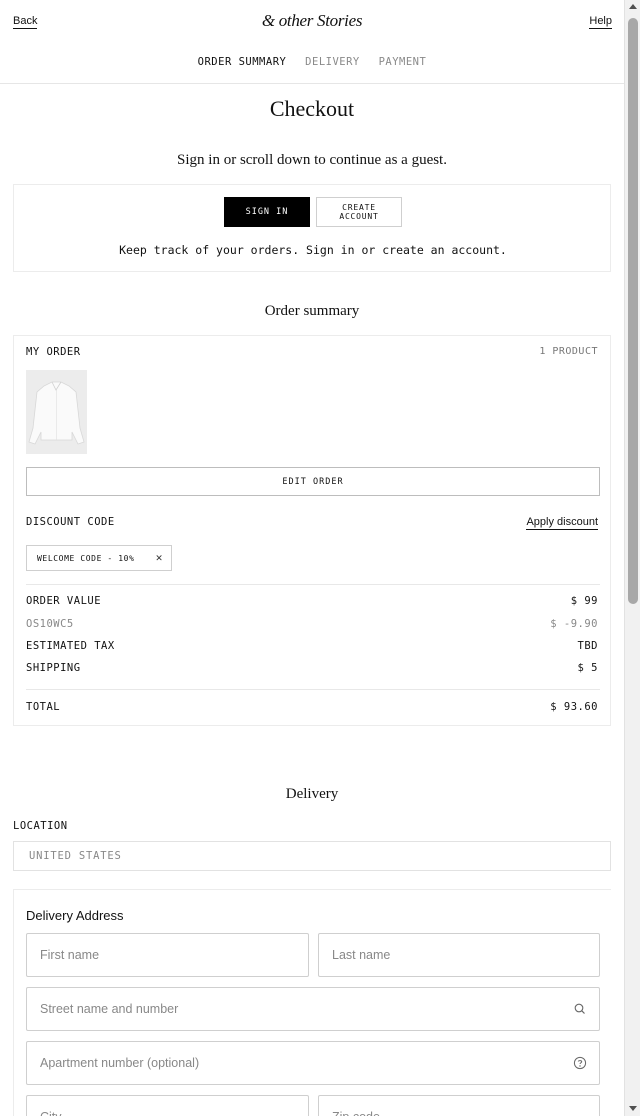  Describe the element at coordinates (50, 624) in the screenshot. I see `discount-code-applied-label: OS10WC5` at that location.